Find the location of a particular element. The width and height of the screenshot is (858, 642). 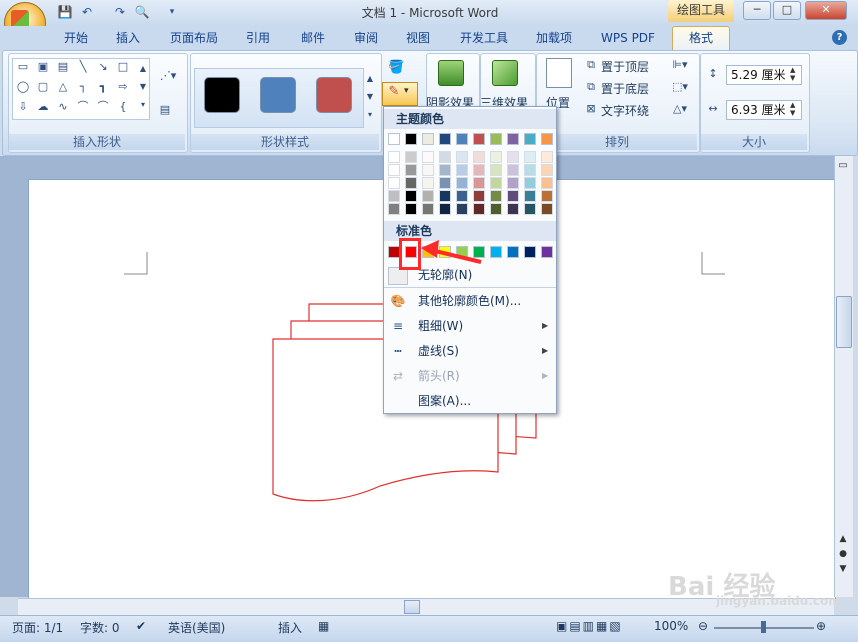

oval-shape-icon: ◯ is located at coordinates (23, 87).